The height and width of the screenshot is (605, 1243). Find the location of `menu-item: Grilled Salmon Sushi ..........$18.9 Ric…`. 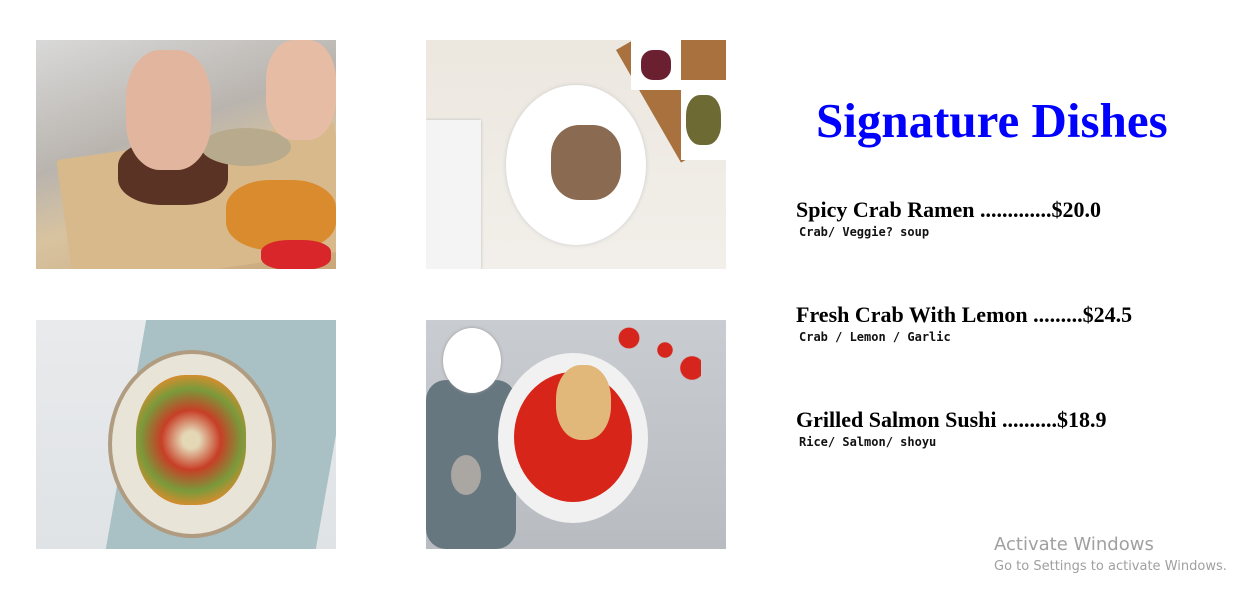

menu-item: Grilled Salmon Sushi ..........$18.9 Ric… is located at coordinates (951, 428).